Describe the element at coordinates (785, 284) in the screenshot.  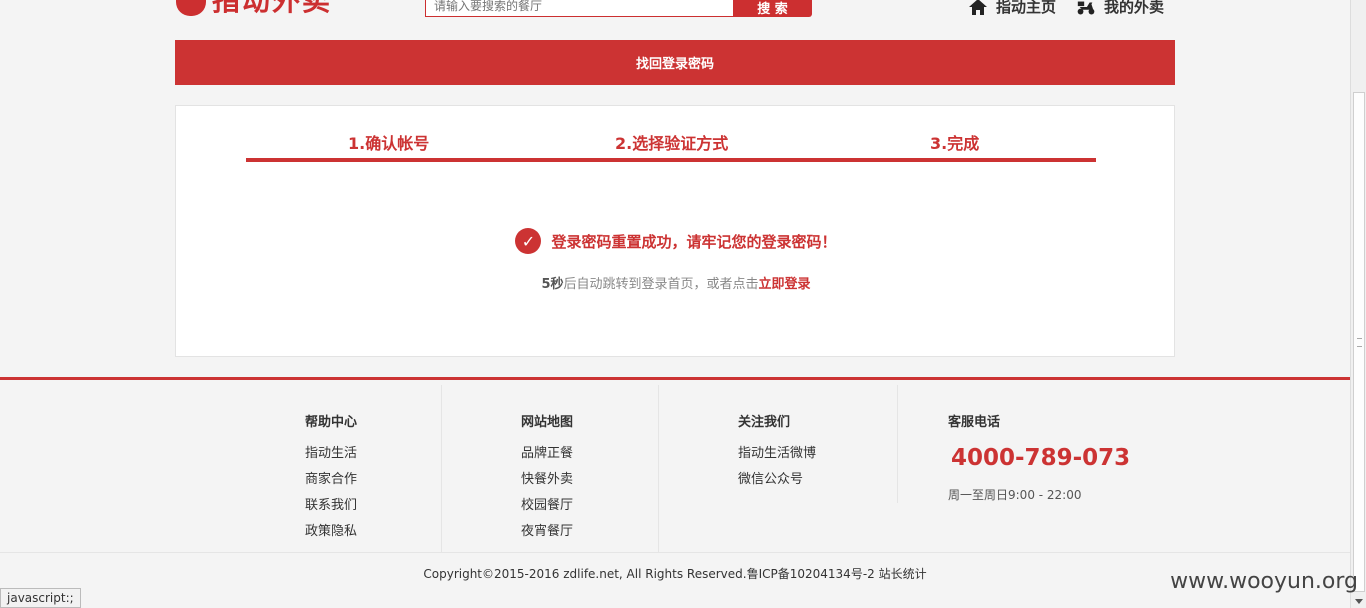
I see `login-now-link: 立即登录` at that location.